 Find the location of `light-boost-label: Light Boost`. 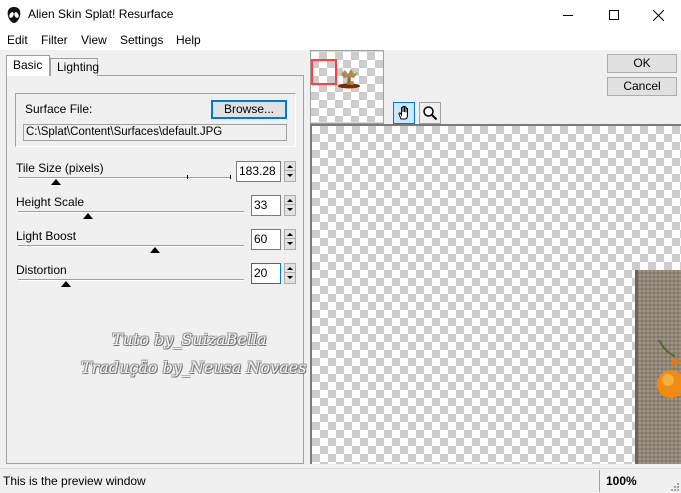

light-boost-label: Light Boost is located at coordinates (46, 236).